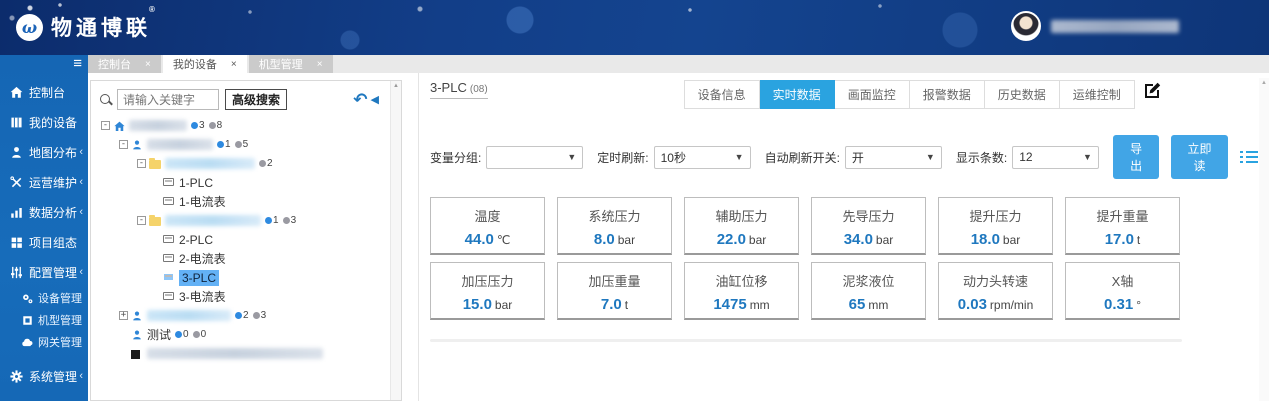 The image size is (1269, 401). Describe the element at coordinates (44, 242) in the screenshot. I see `sidebar-item-project: 项目组态` at that location.